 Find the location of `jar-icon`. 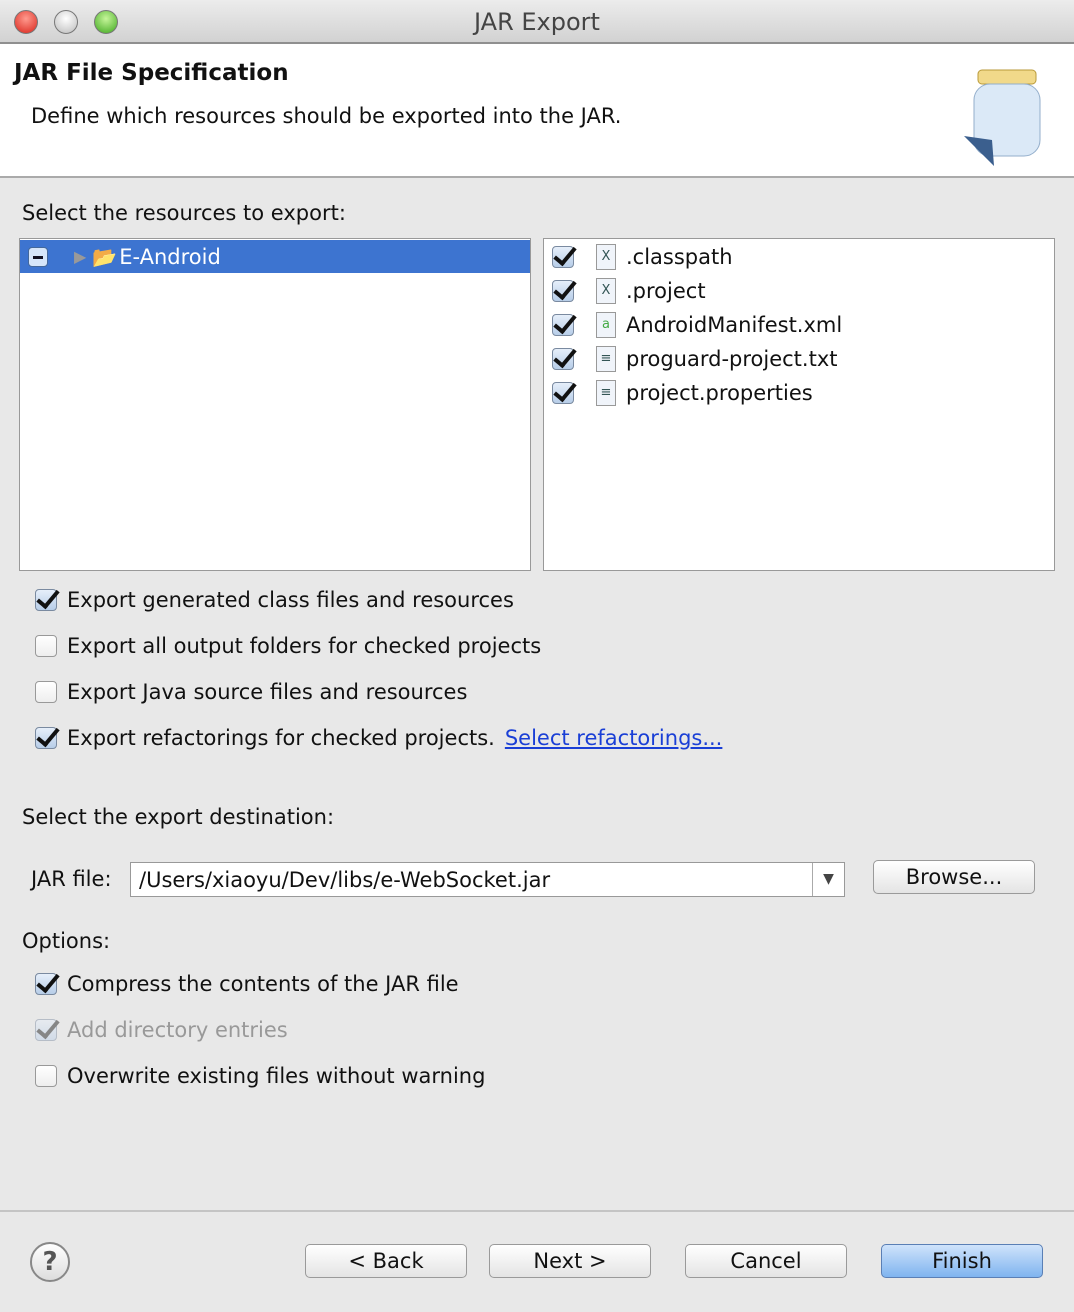

jar-icon is located at coordinates (1002, 117).